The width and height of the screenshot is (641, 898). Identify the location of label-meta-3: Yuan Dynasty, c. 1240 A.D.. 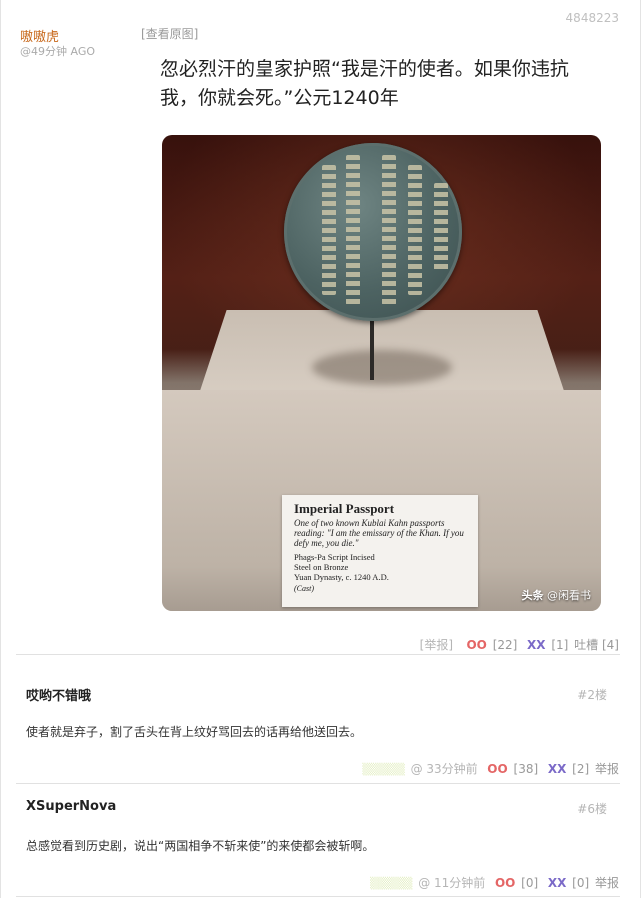
(341, 577).